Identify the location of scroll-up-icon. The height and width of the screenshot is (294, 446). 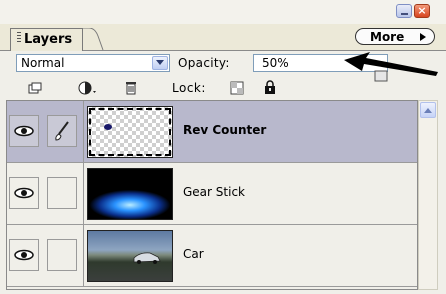
(428, 110).